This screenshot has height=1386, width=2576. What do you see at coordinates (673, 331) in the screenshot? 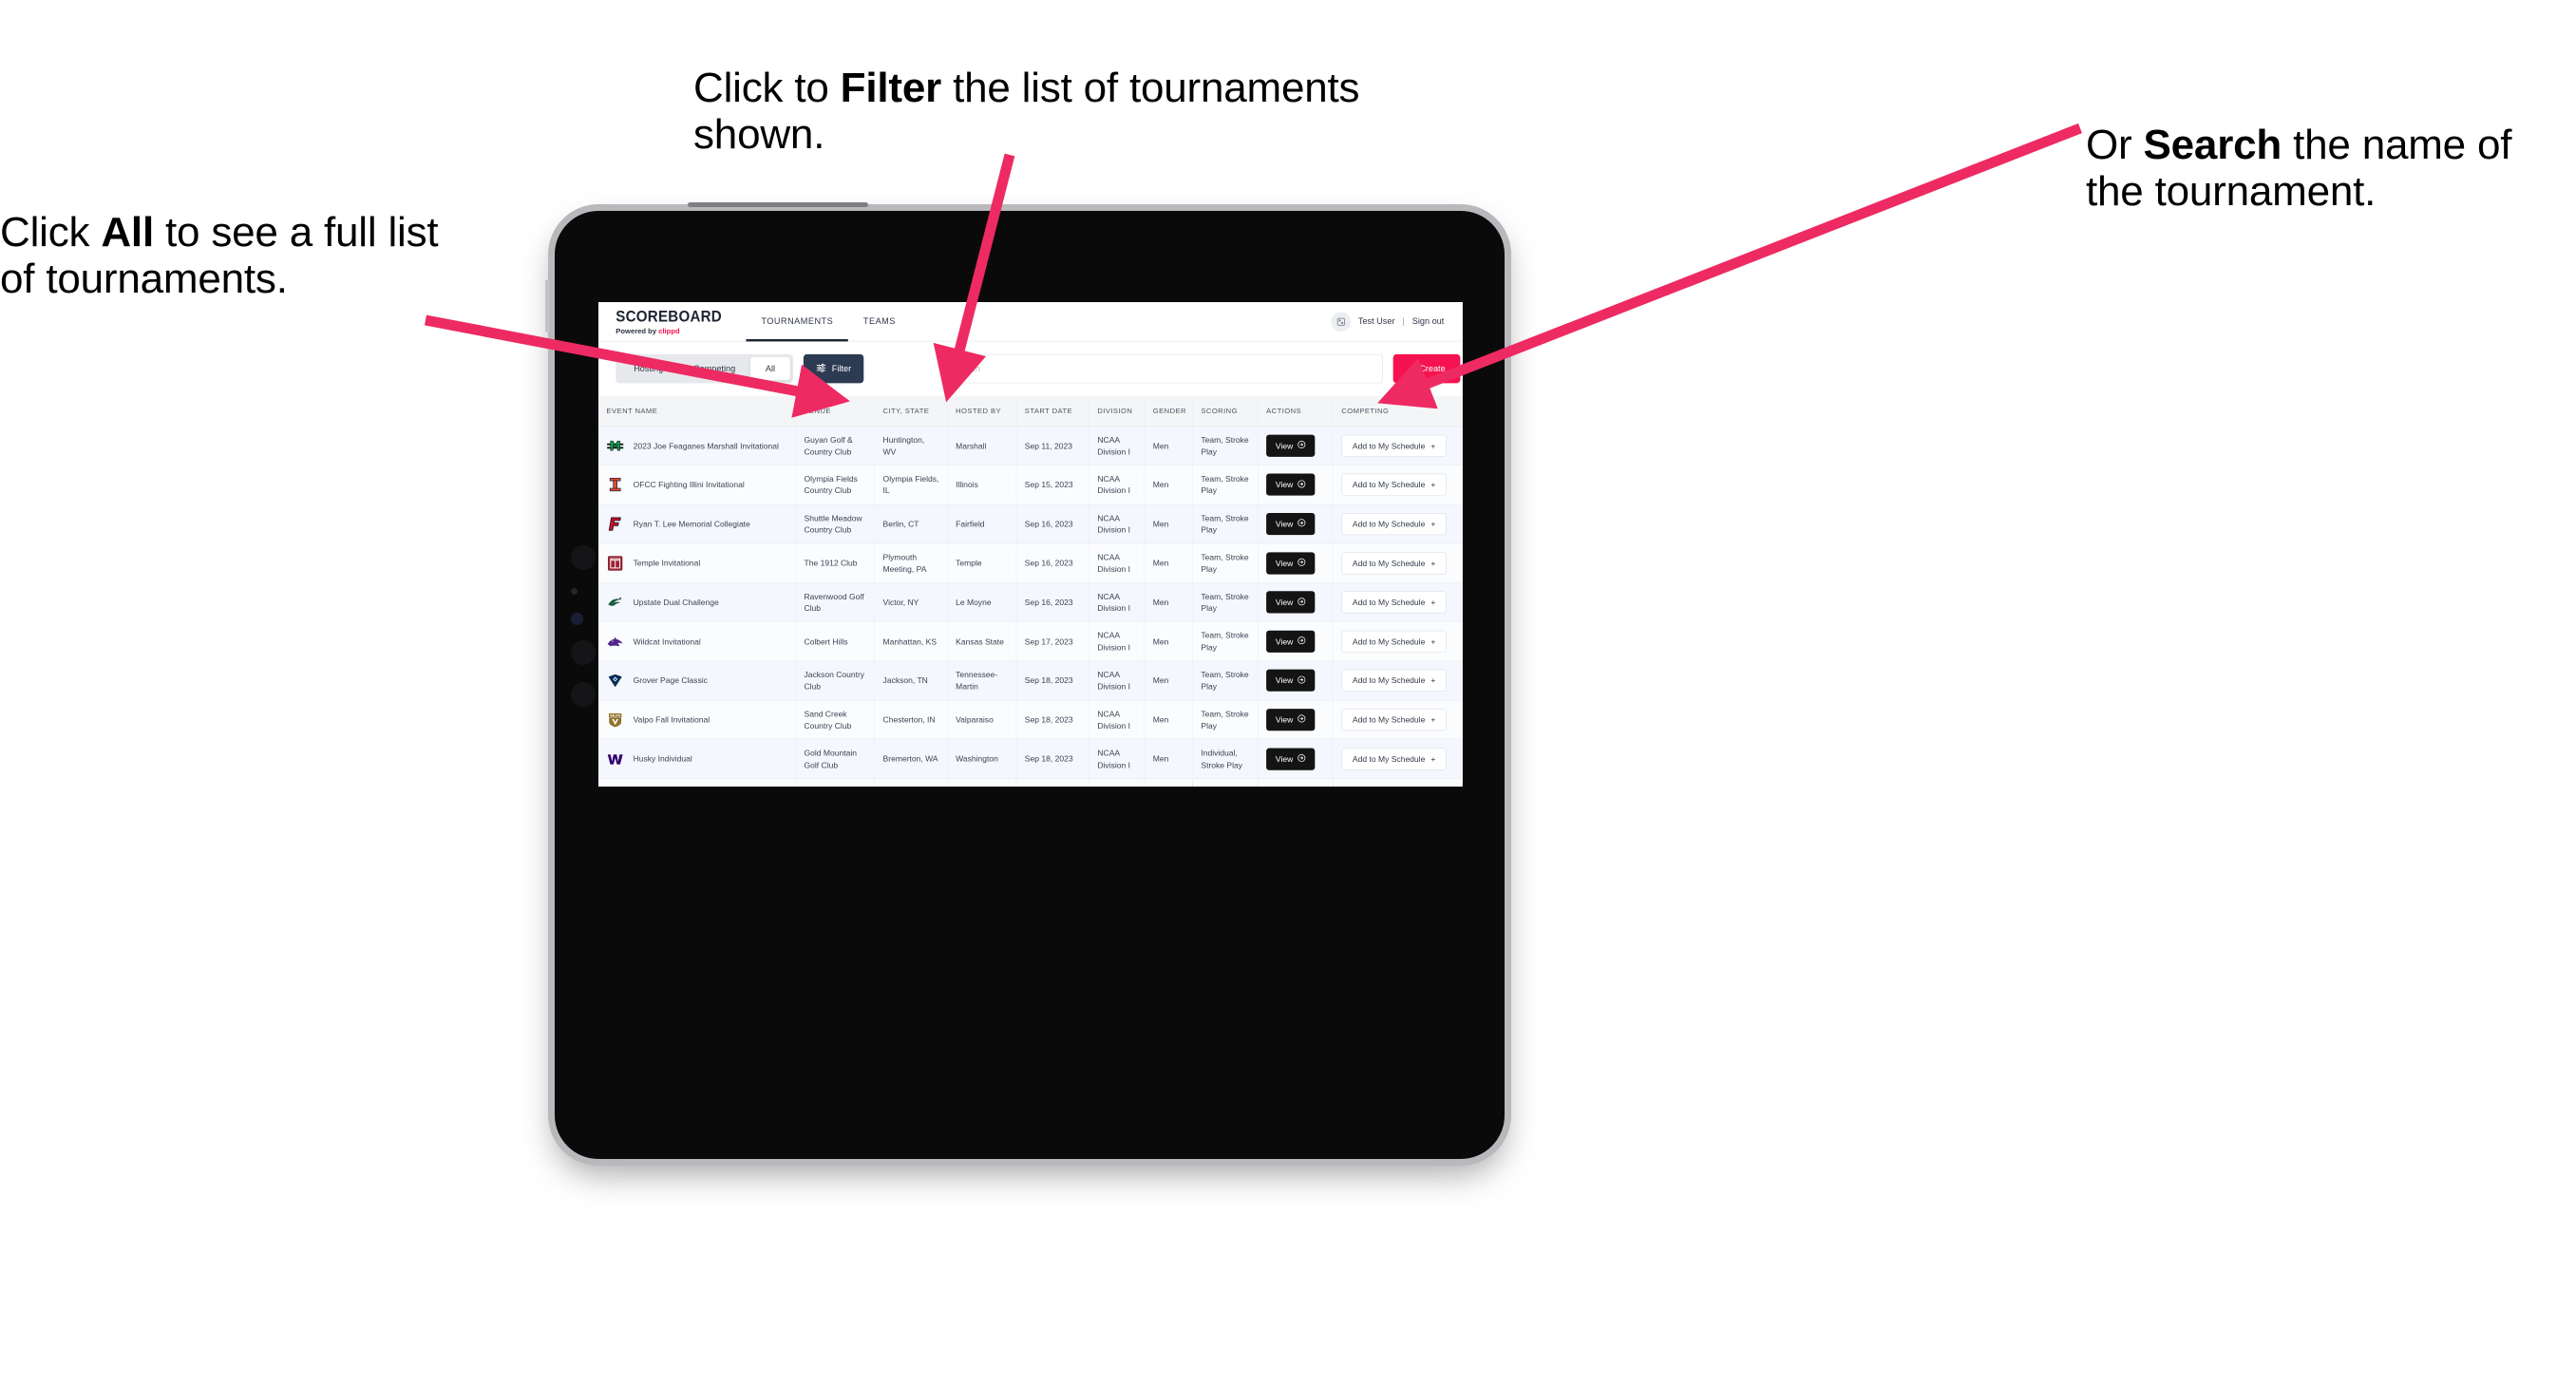
I see `brand-tagline: Powered by clippd` at bounding box center [673, 331].